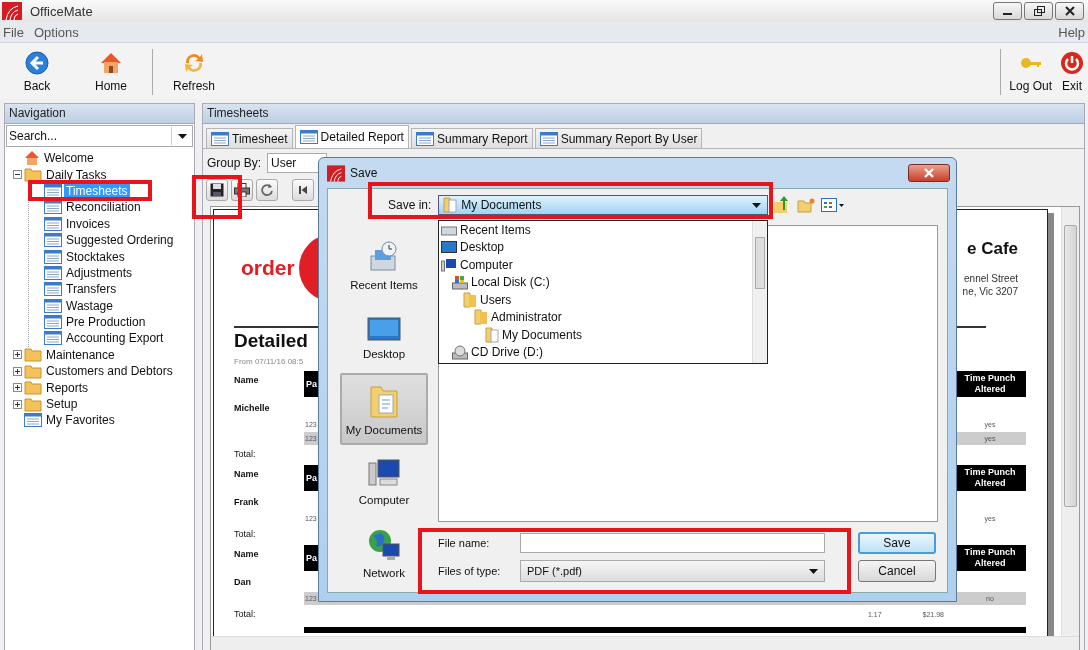 The image size is (1088, 650). What do you see at coordinates (1007, 11) in the screenshot?
I see `minimize-button` at bounding box center [1007, 11].